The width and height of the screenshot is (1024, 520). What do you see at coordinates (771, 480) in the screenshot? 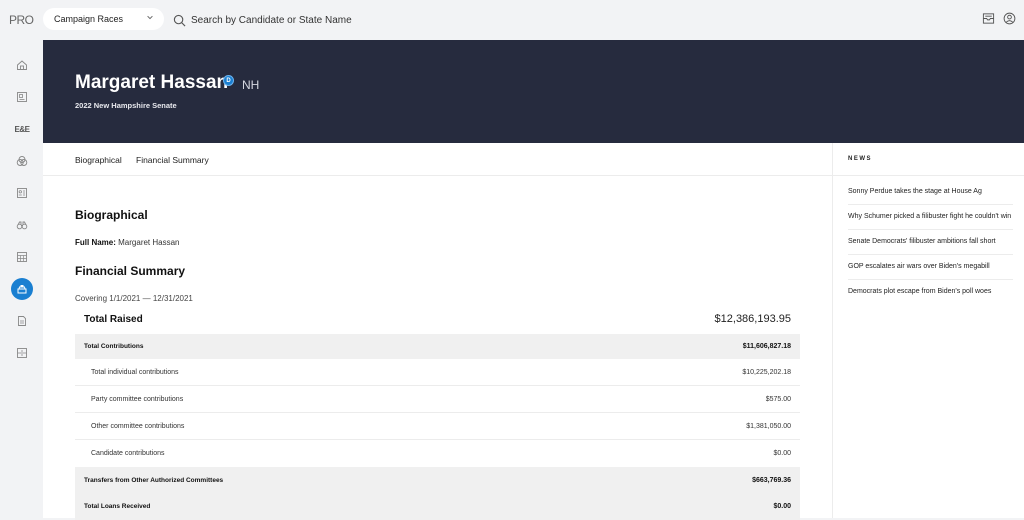
I see `row-value: $663,769.36` at bounding box center [771, 480].